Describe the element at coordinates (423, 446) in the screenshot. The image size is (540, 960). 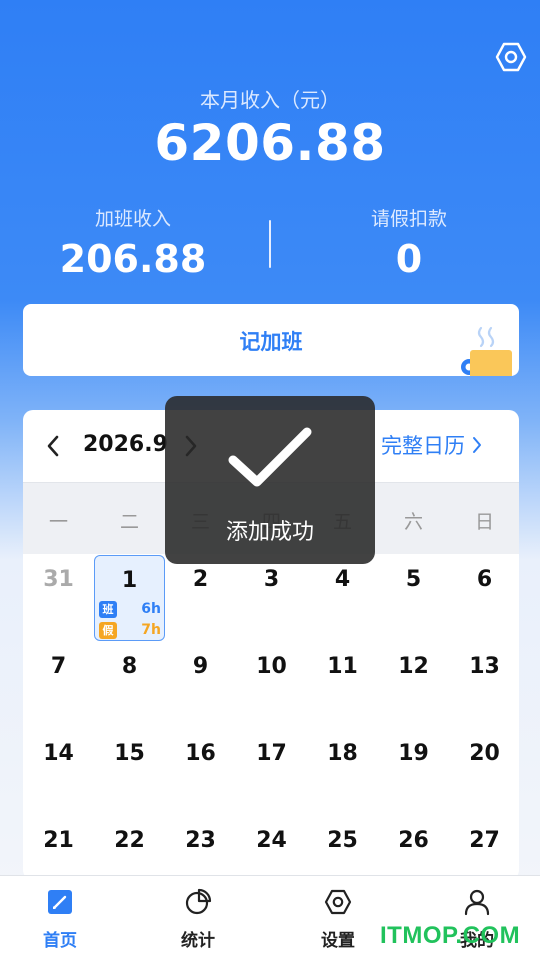
I see `full-calendar-label: 完整日历` at that location.